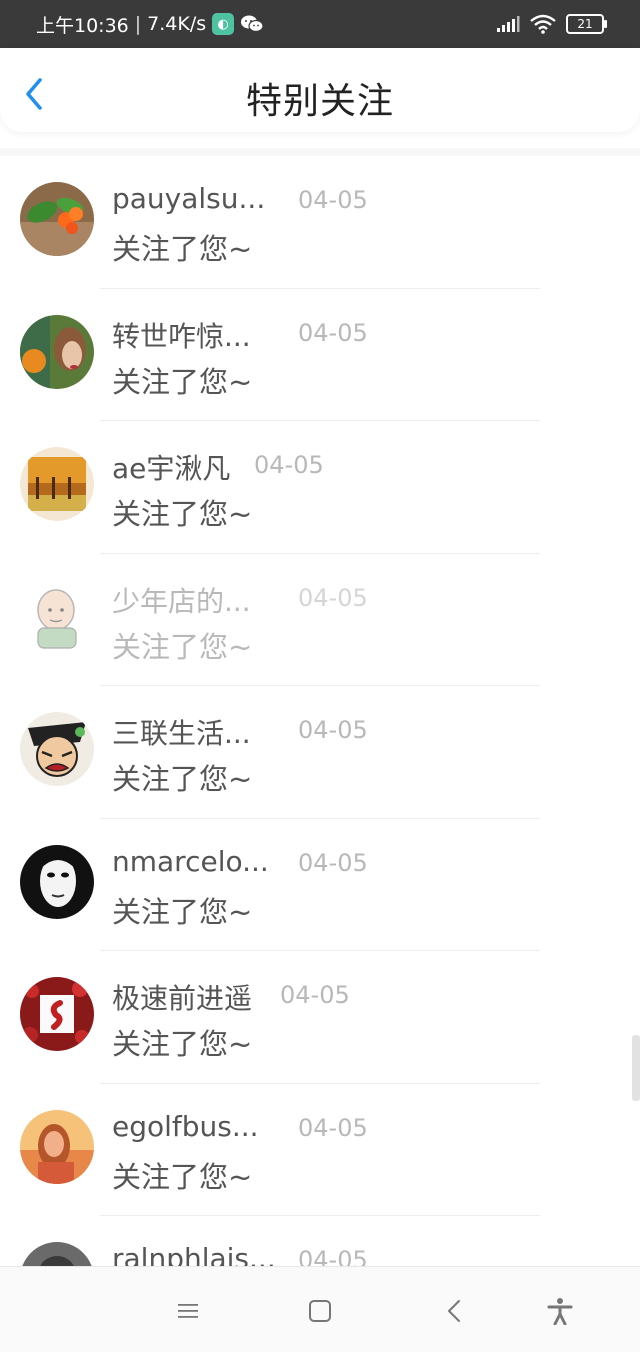 Image resolution: width=640 pixels, height=1352 pixels. I want to click on cartoon-face-avatar, so click(57, 749).